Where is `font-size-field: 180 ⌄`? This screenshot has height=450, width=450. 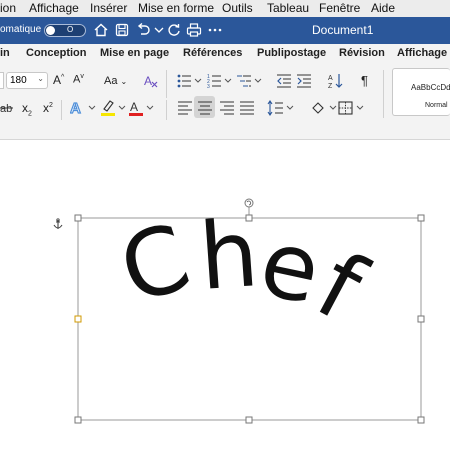 font-size-field: 180 ⌄ is located at coordinates (27, 80).